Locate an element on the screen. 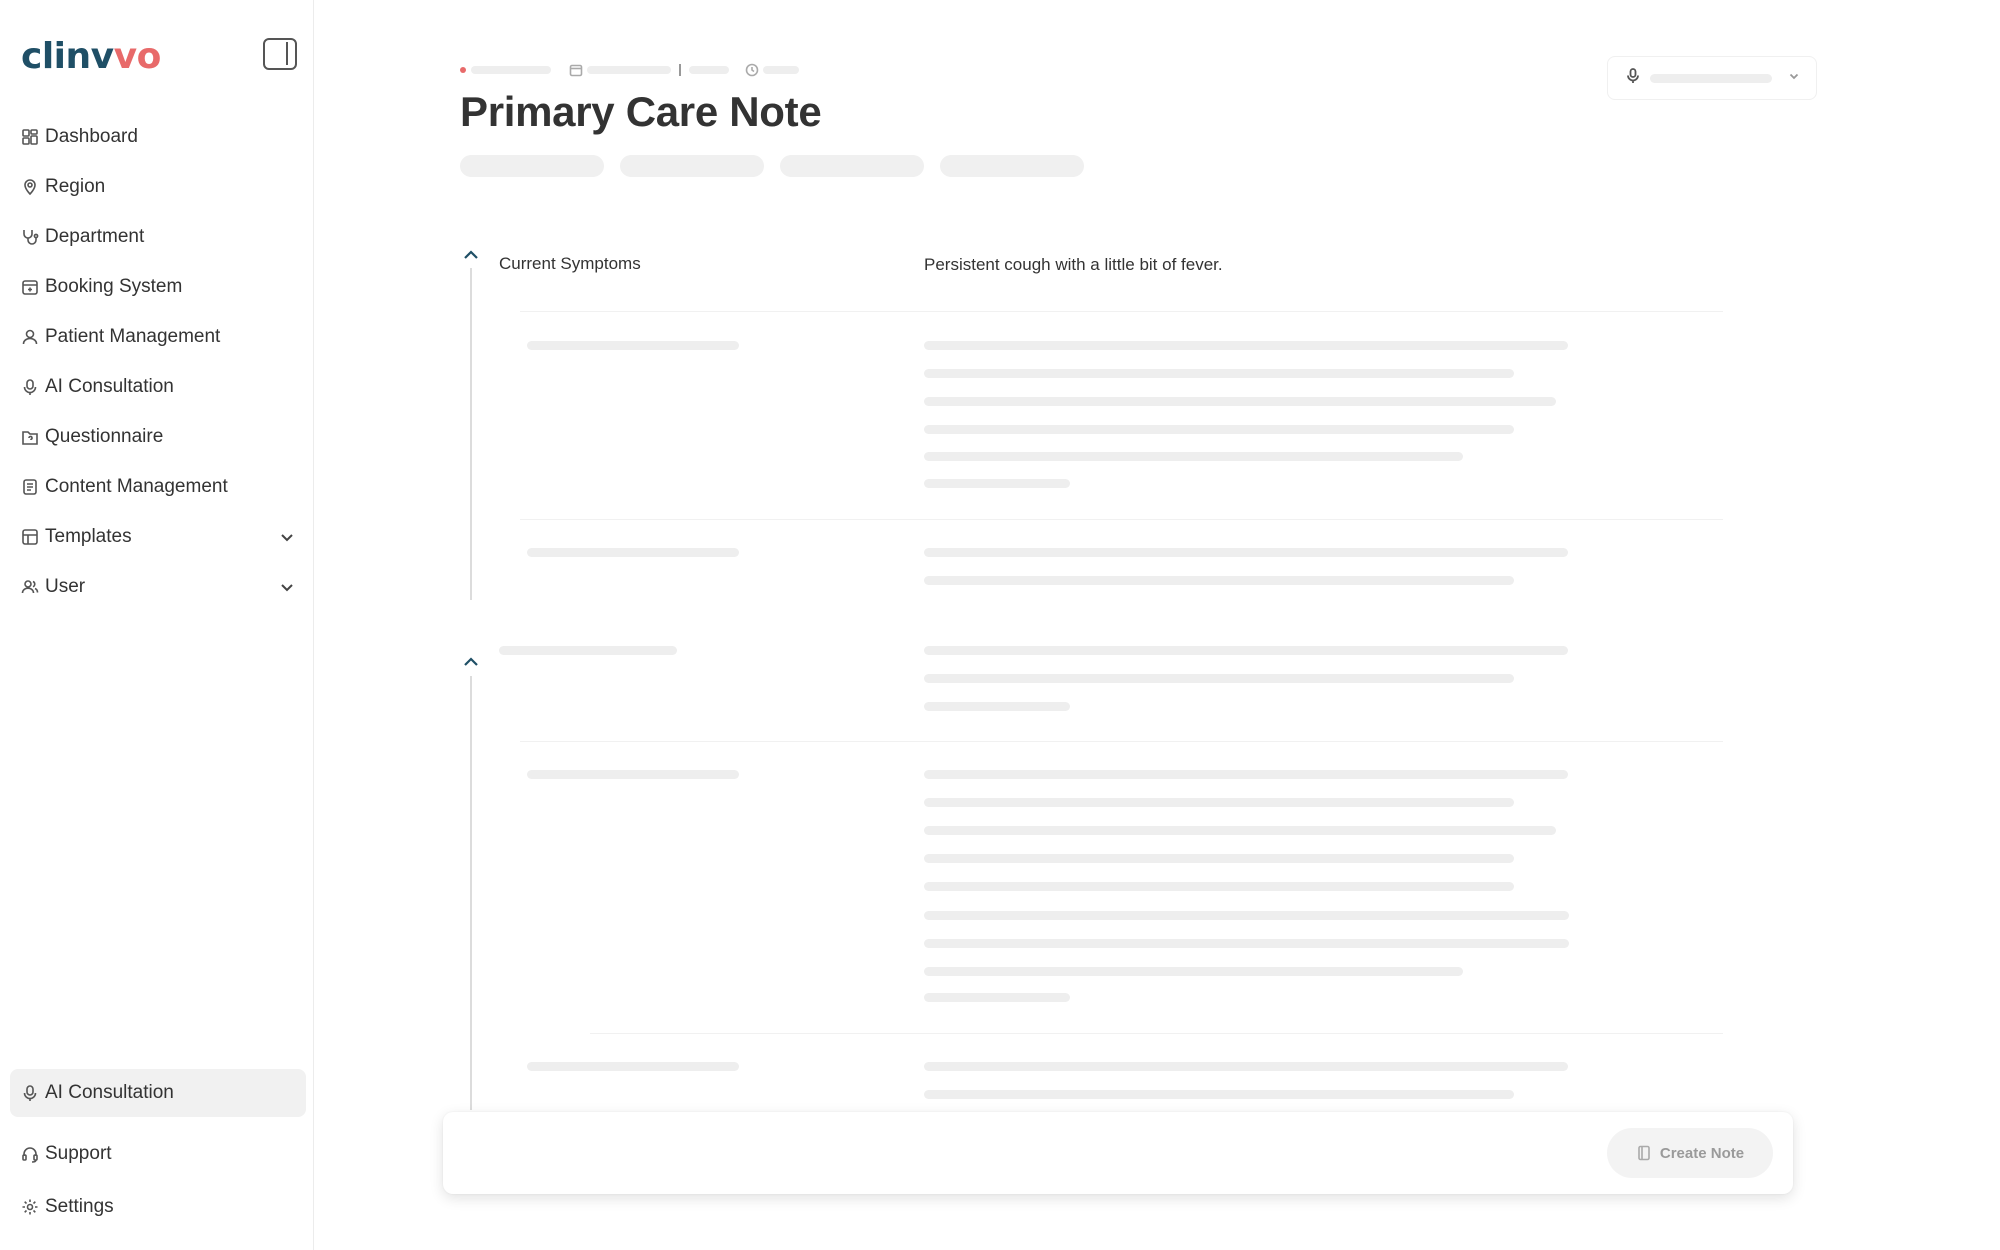 This screenshot has width=2000, height=1250. sidebar-item-label: Questionnaire is located at coordinates (104, 436).